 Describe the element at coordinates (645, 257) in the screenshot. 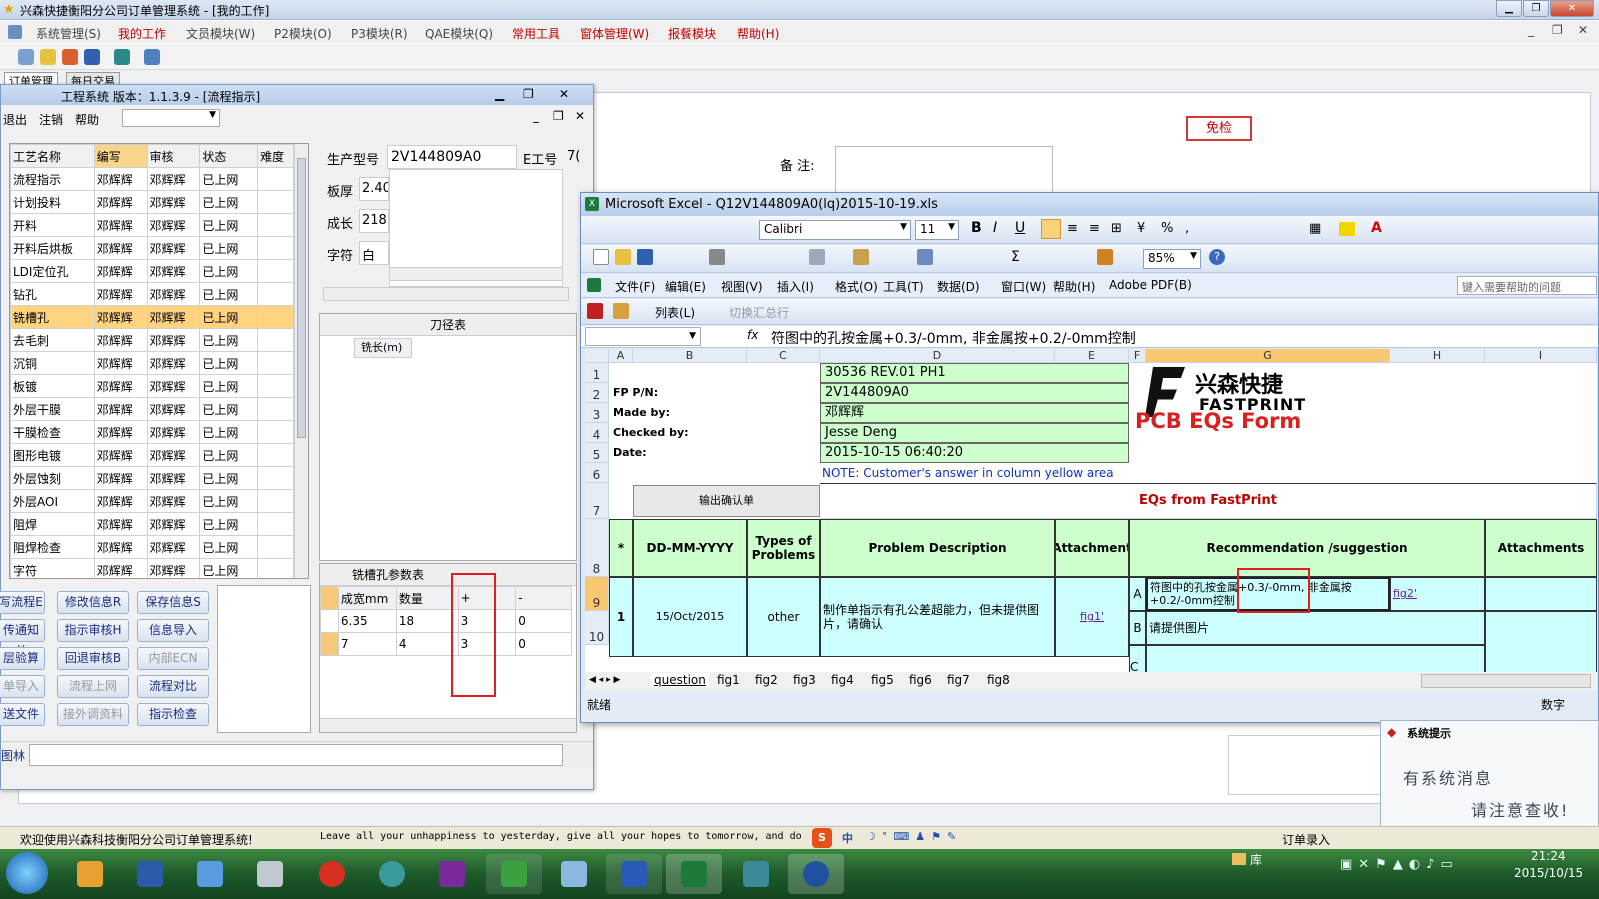

I see `save-icon` at that location.